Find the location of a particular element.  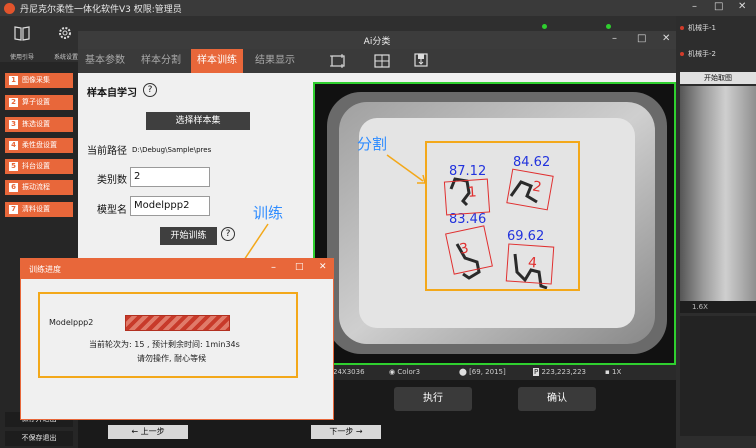

settings-label: 系统设置 is located at coordinates (66, 57).